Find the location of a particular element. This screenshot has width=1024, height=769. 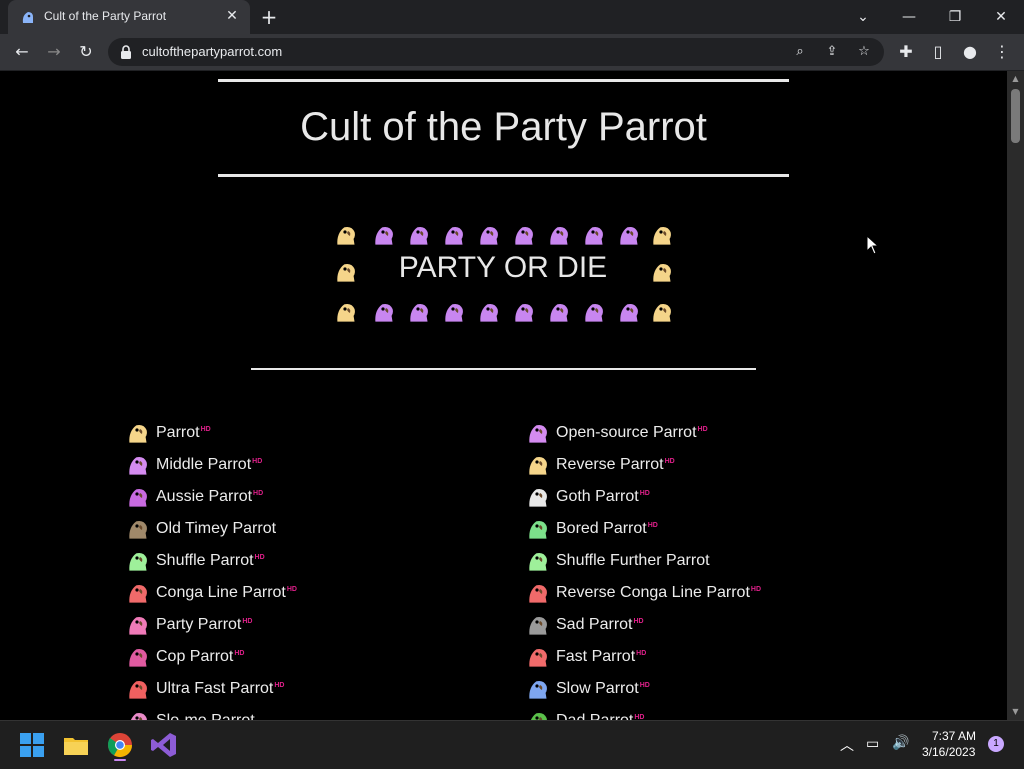

menu-icon: ⋮ is located at coordinates (1002, 52).